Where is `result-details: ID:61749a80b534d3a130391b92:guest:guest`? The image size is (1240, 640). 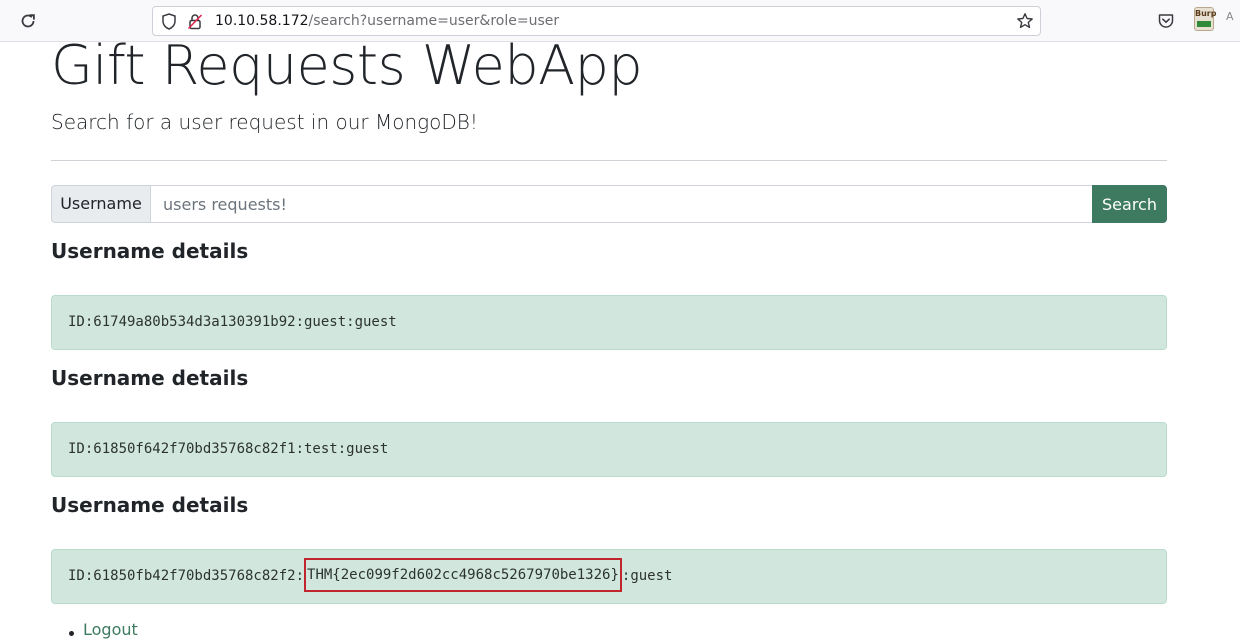 result-details: ID:61749a80b534d3a130391b92:guest:guest is located at coordinates (609, 322).